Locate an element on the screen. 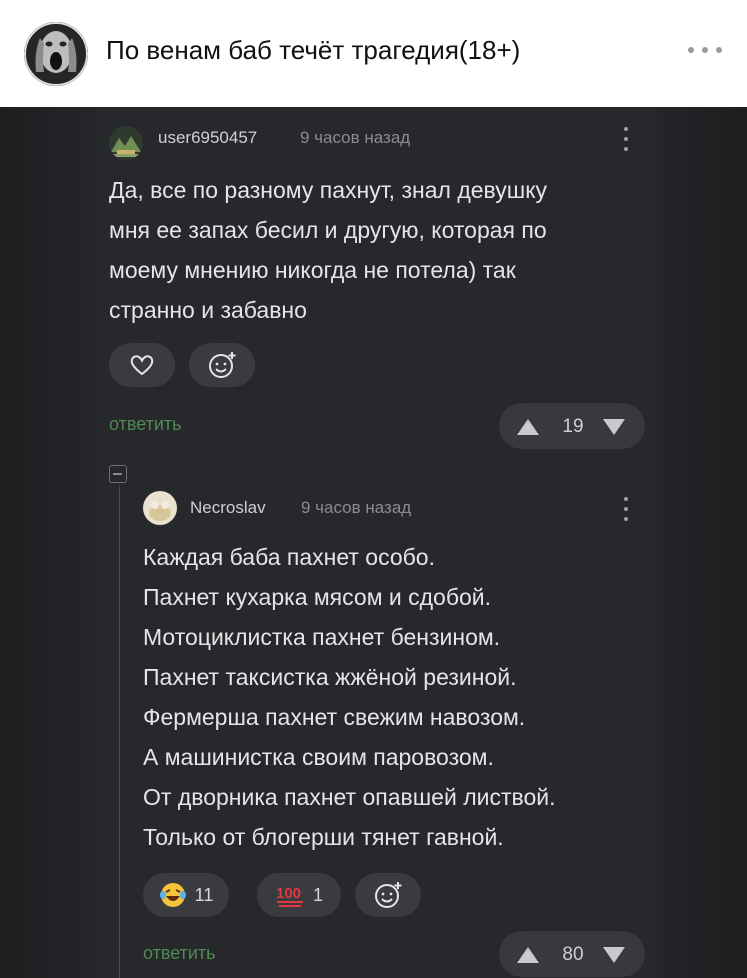 This screenshot has height=978, width=747. svg-text: 100 is located at coordinates (288, 893).